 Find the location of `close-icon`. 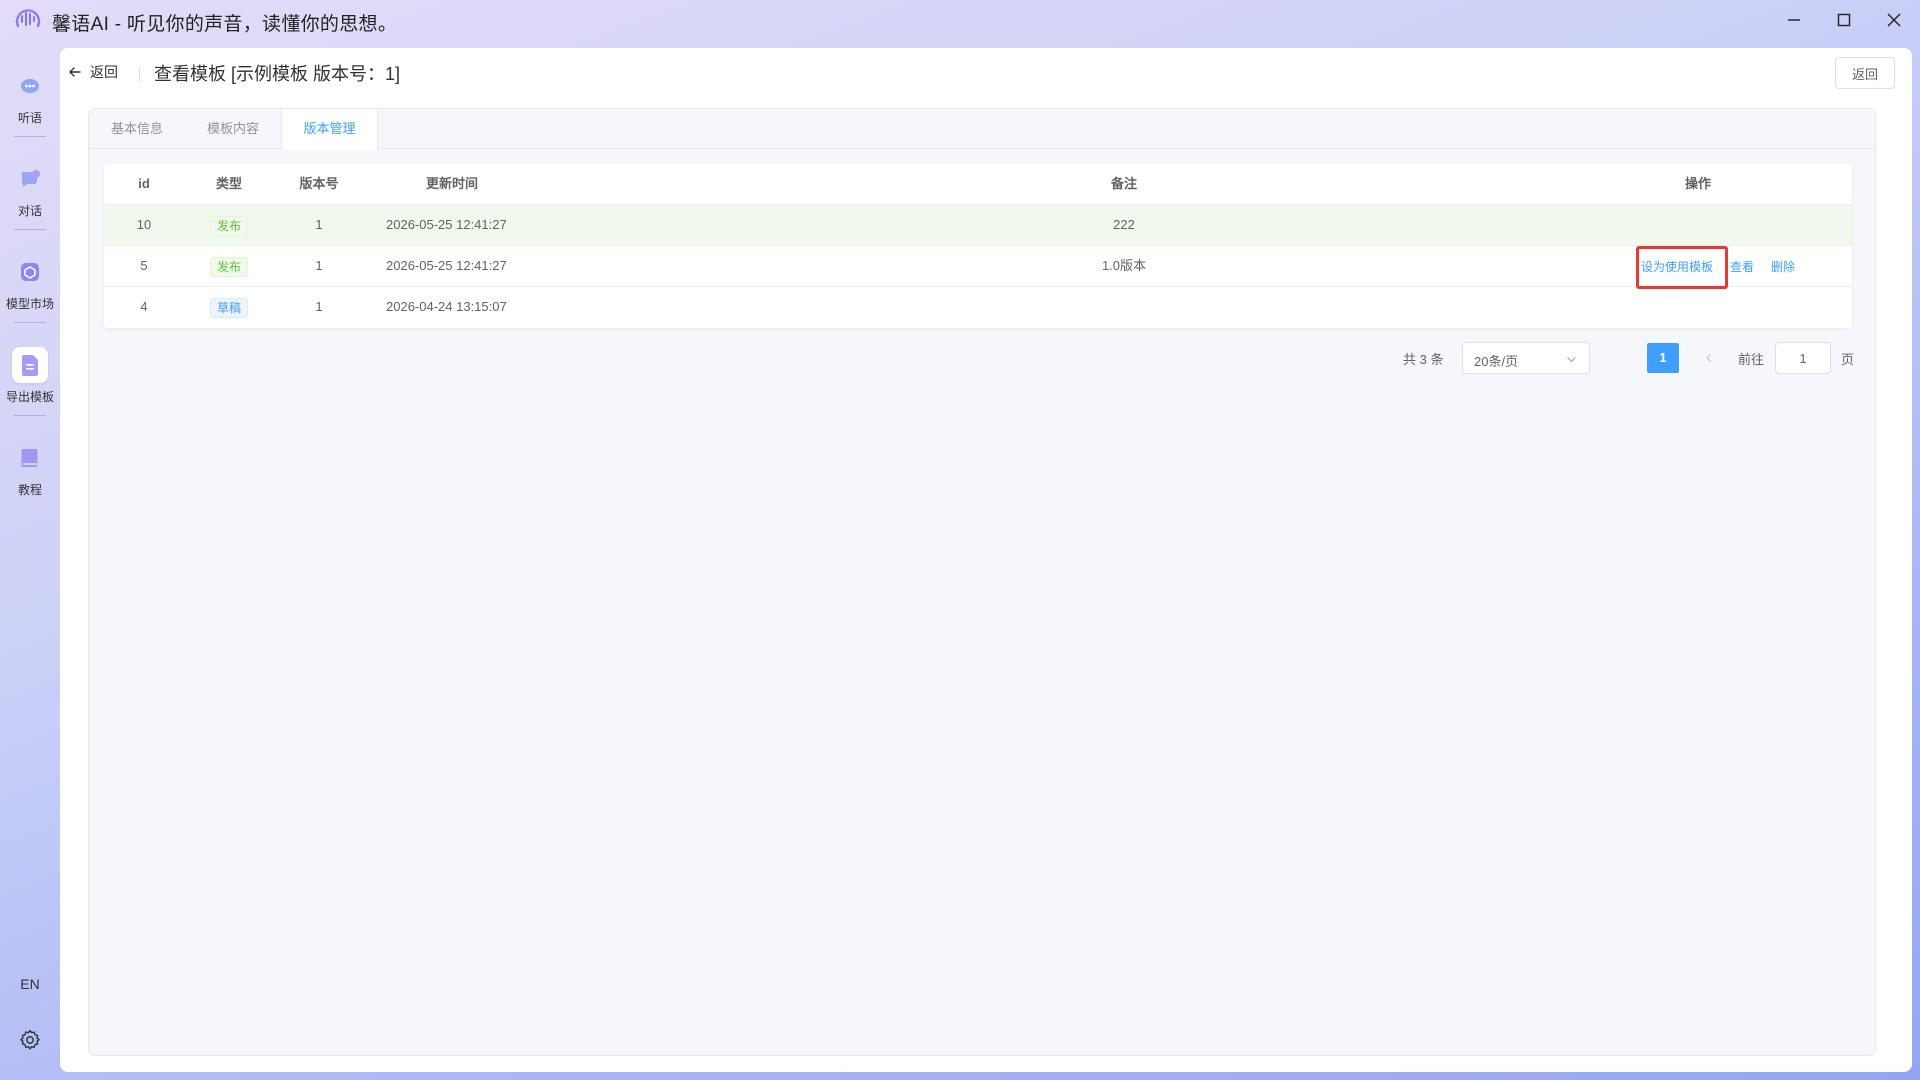

close-icon is located at coordinates (1894, 20).